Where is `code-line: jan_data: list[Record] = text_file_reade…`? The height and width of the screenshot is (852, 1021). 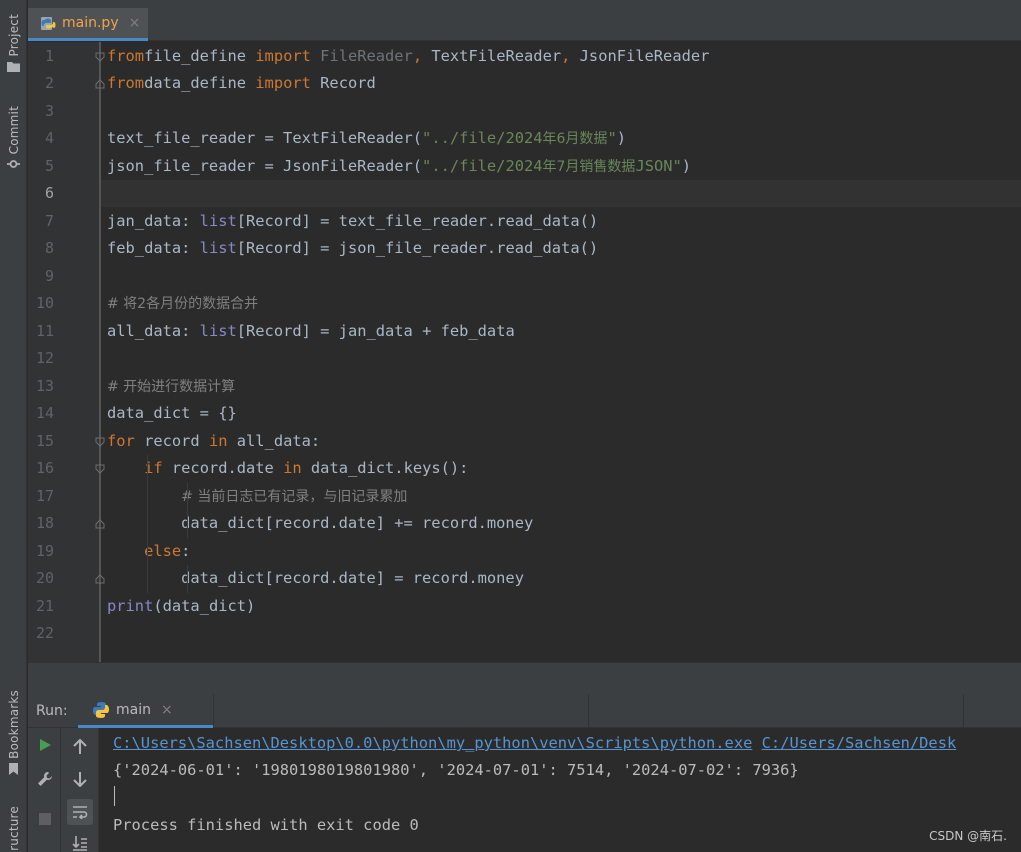 code-line: jan_data: list[Record] = text_file_reade… is located at coordinates (564, 222).